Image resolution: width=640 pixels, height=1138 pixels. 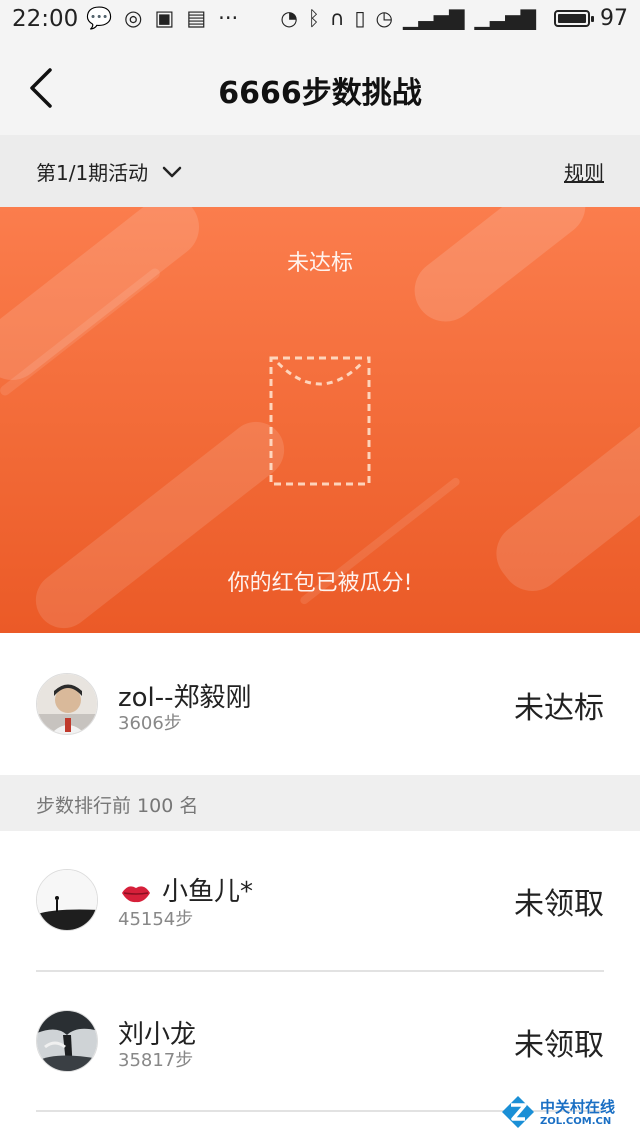 What do you see at coordinates (320, 803) in the screenshot?
I see `ranking-section-header: 步数排行前 100 名` at bounding box center [320, 803].